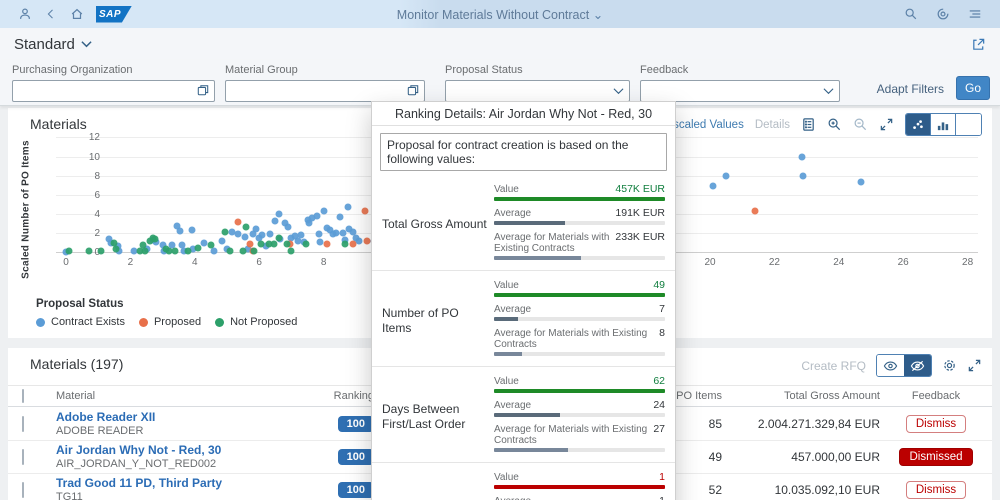 This screenshot has width=1000, height=500. Describe the element at coordinates (917, 365) in the screenshot. I see `eye-slash-icon` at that location.